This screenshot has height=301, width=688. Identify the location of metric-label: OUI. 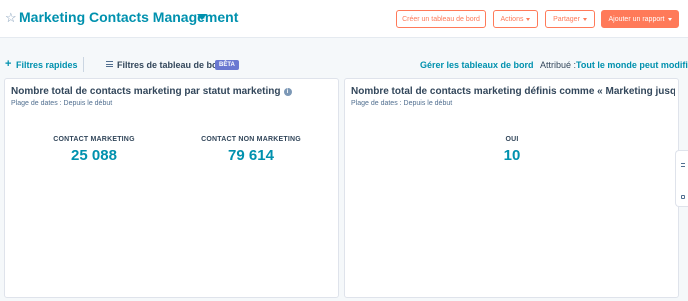
(512, 139).